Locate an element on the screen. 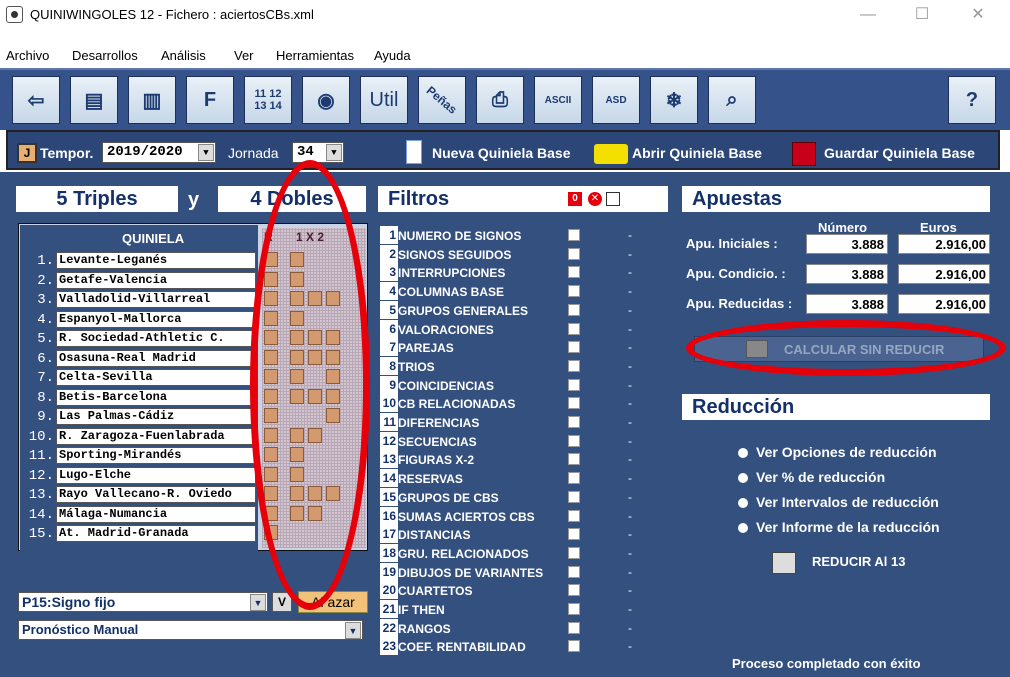  match-name: Lugo-Elche is located at coordinates (156, 475).